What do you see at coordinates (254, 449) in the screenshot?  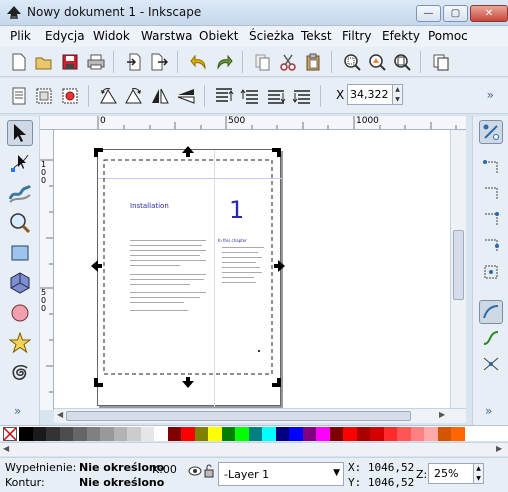 I see `palette-scrollbar: ◀ ▶` at bounding box center [254, 449].